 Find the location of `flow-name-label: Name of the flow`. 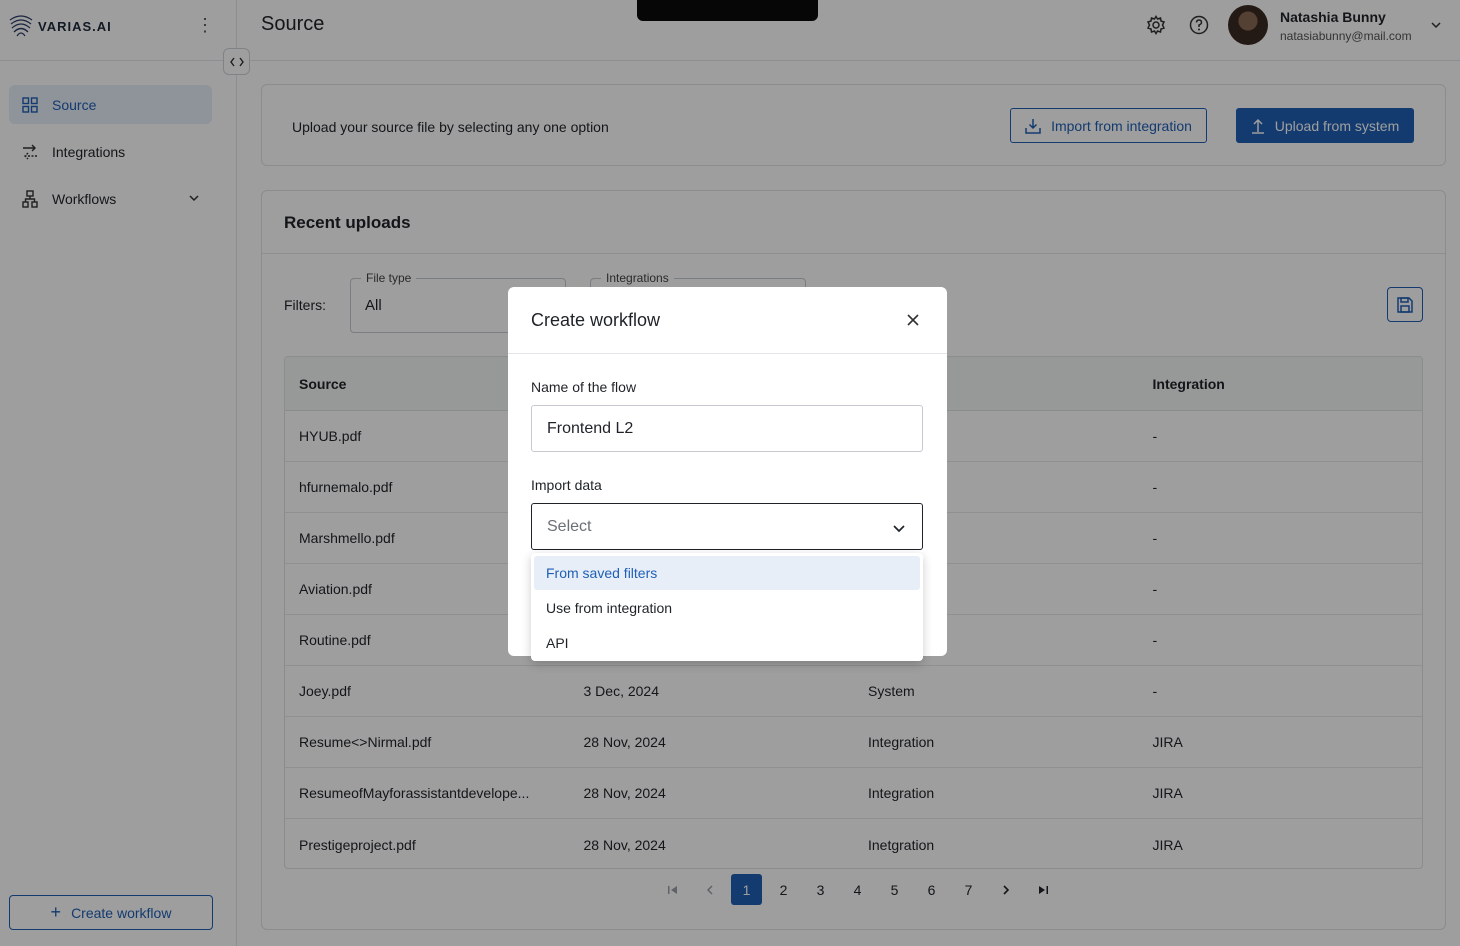

flow-name-label: Name of the flow is located at coordinates (584, 387).